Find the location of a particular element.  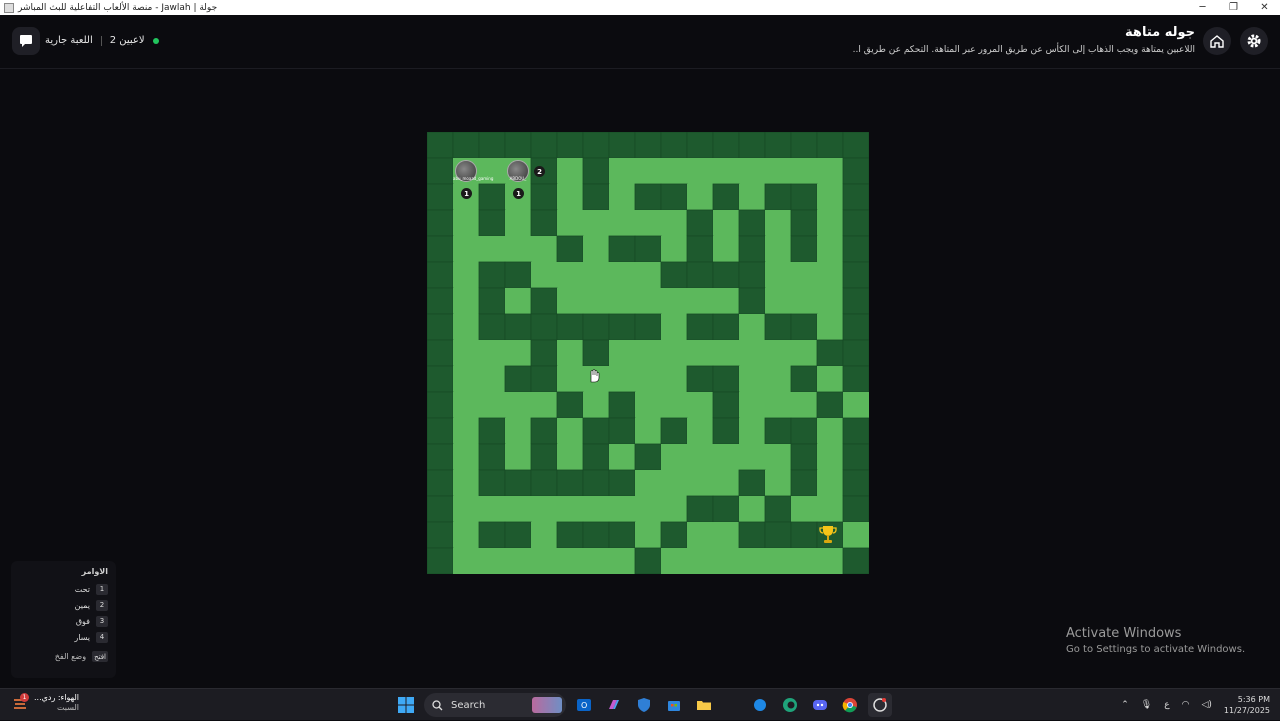

command-label: يسار is located at coordinates (82, 637).